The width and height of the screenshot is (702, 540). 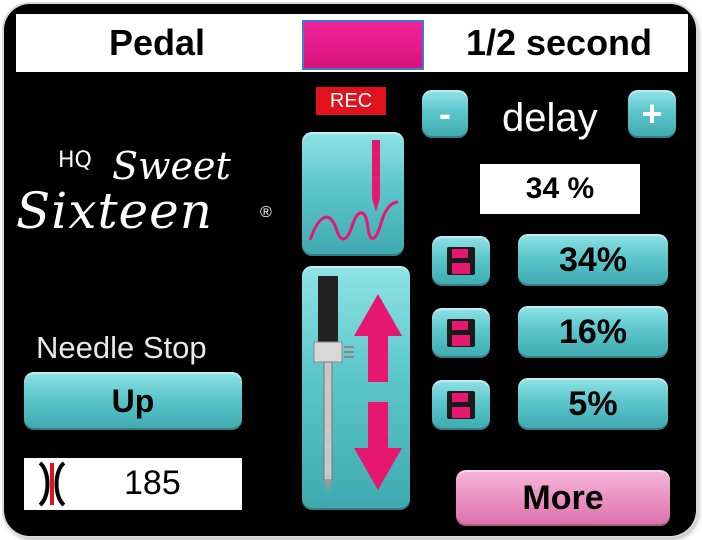 I want to click on plus-icon: +, so click(x=652, y=113).